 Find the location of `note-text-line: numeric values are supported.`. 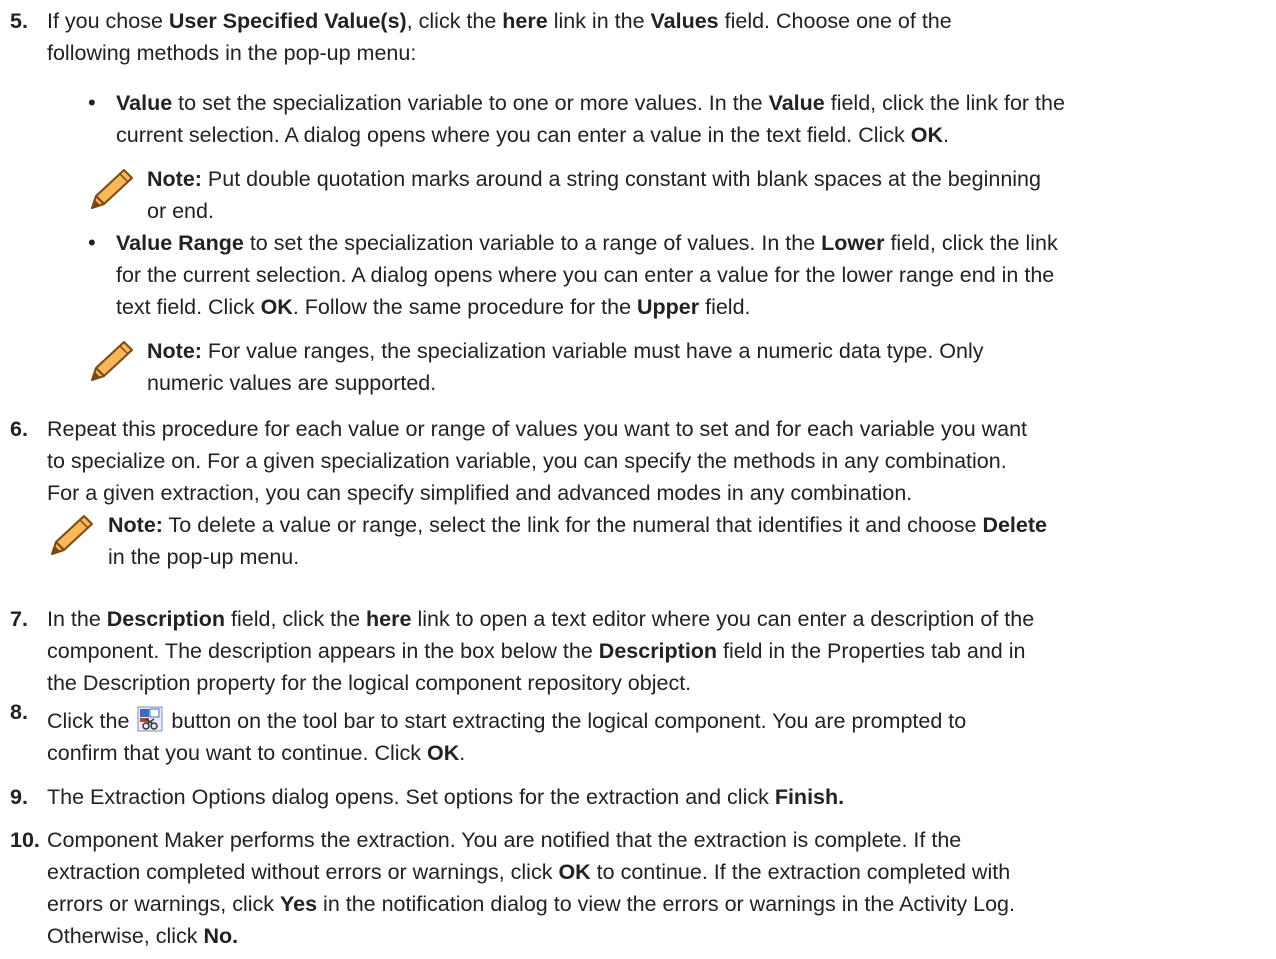

note-text-line: numeric values are supported. is located at coordinates (292, 383).